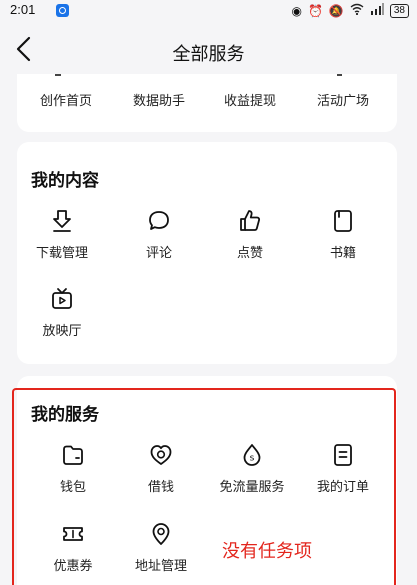  Describe the element at coordinates (73, 566) in the screenshot. I see `service-item-label: 优惠券` at that location.